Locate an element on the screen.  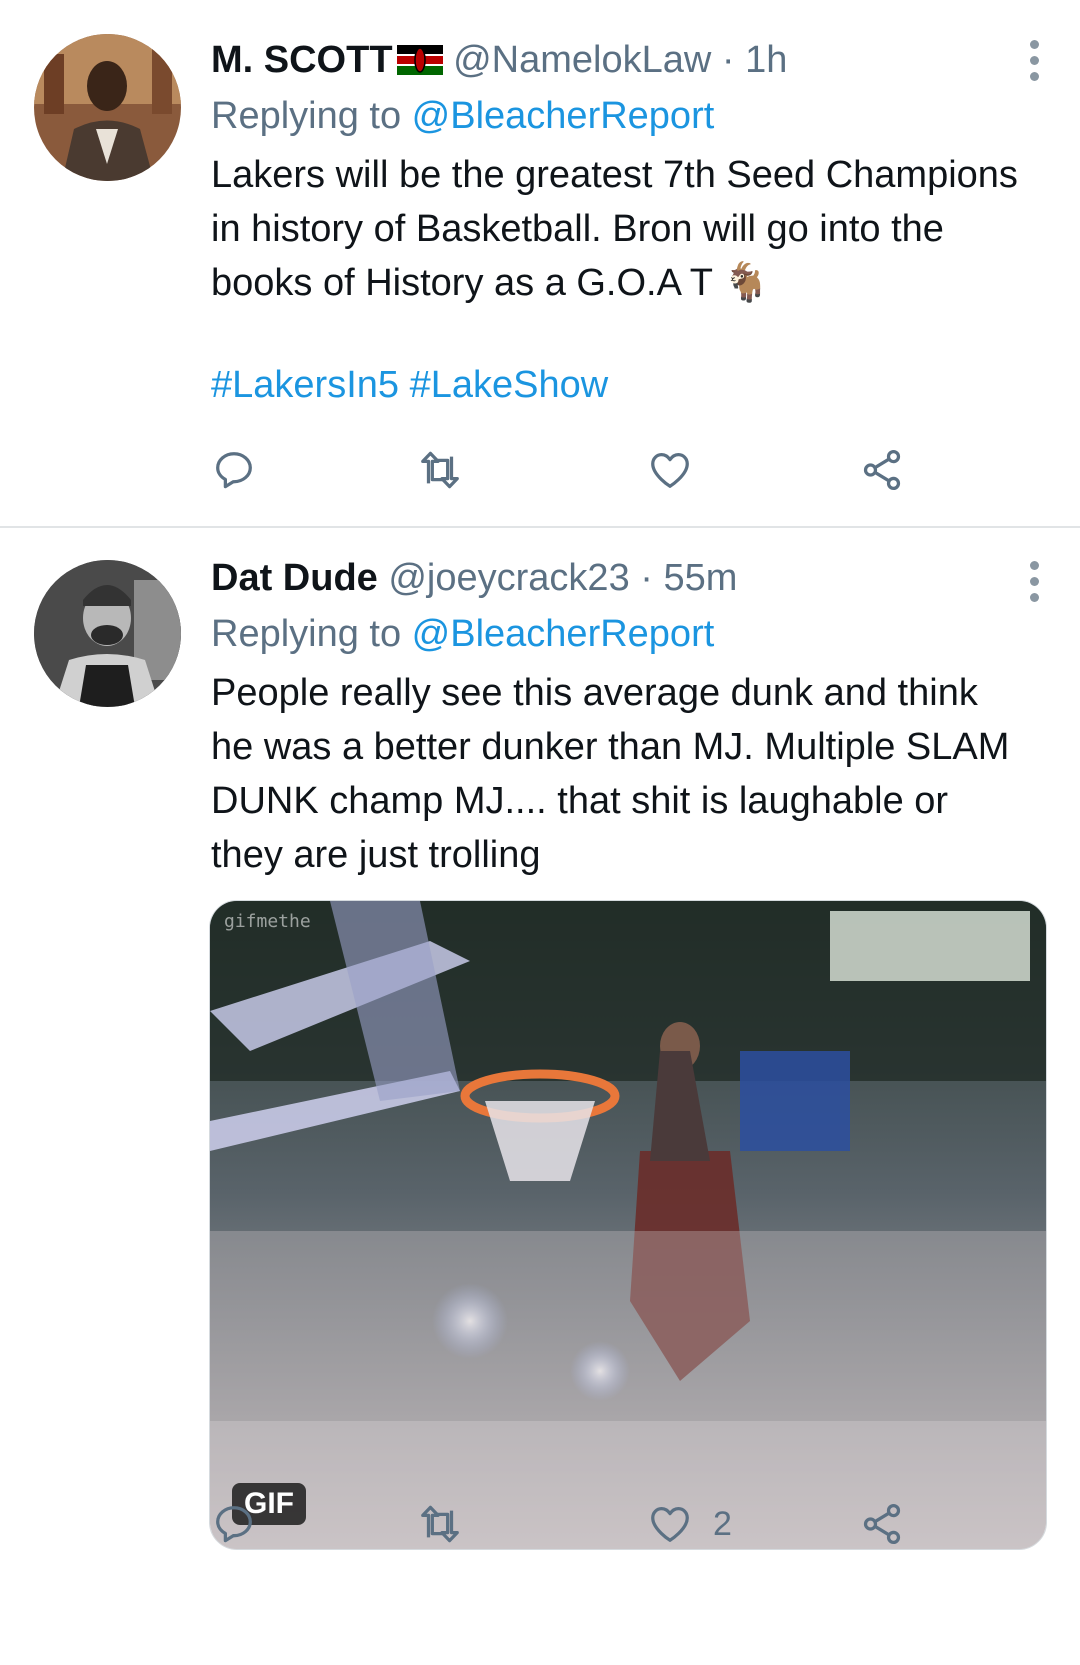
tweet-actions is located at coordinates (561, 470).